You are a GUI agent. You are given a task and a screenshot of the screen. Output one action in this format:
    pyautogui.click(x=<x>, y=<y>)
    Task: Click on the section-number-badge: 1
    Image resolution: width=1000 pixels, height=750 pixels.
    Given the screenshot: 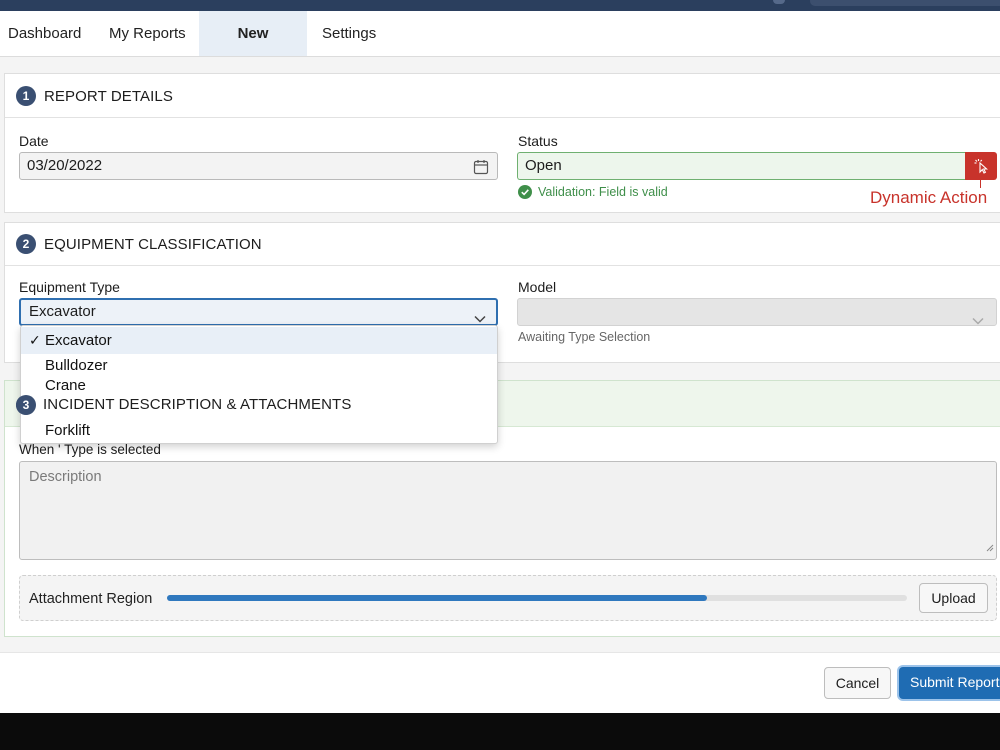 What is the action you would take?
    pyautogui.click(x=26, y=96)
    